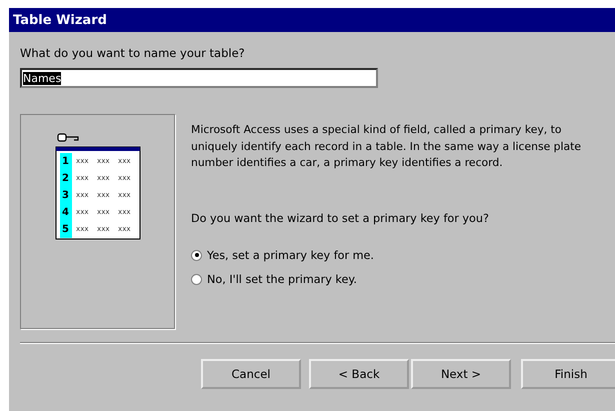  Describe the element at coordinates (274, 279) in the screenshot. I see `radio-option: No, I'll set the primary key.` at that location.